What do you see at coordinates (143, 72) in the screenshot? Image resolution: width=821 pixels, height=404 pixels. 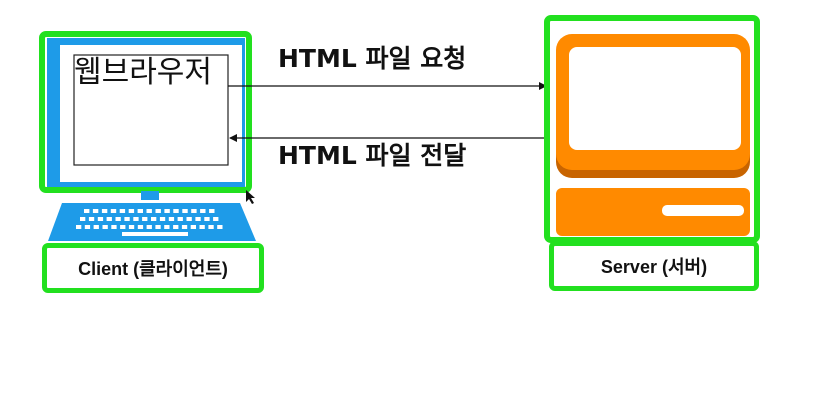 I see `browser-label: 웹브라우저` at bounding box center [143, 72].